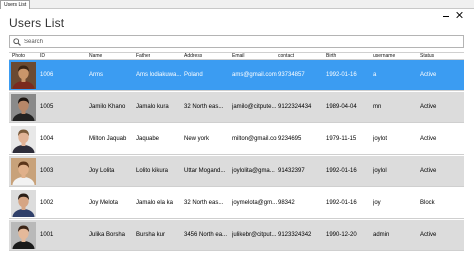 The image size is (474, 257). Describe the element at coordinates (96, 75) in the screenshot. I see `cell-name: Arms` at that location.